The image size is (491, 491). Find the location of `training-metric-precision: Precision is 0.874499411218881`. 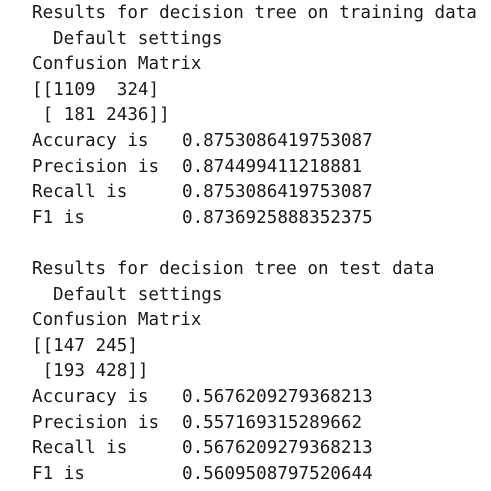

training-metric-precision: Precision is 0.874499411218881 is located at coordinates (261, 168).